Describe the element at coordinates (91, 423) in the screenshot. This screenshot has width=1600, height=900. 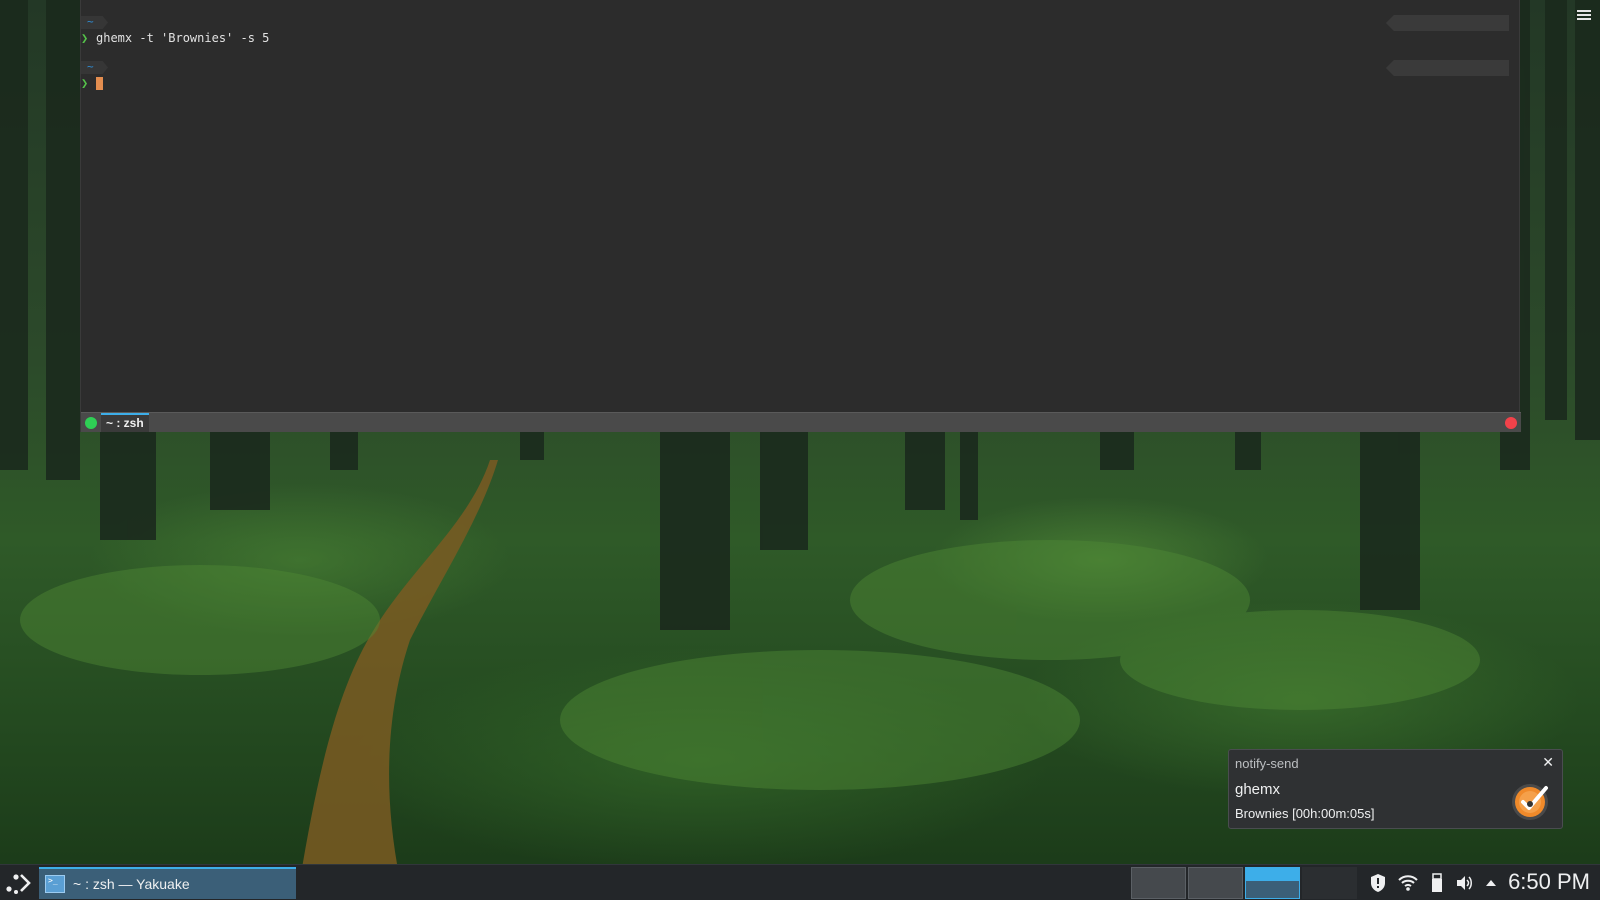
I see `new-tab-button` at that location.